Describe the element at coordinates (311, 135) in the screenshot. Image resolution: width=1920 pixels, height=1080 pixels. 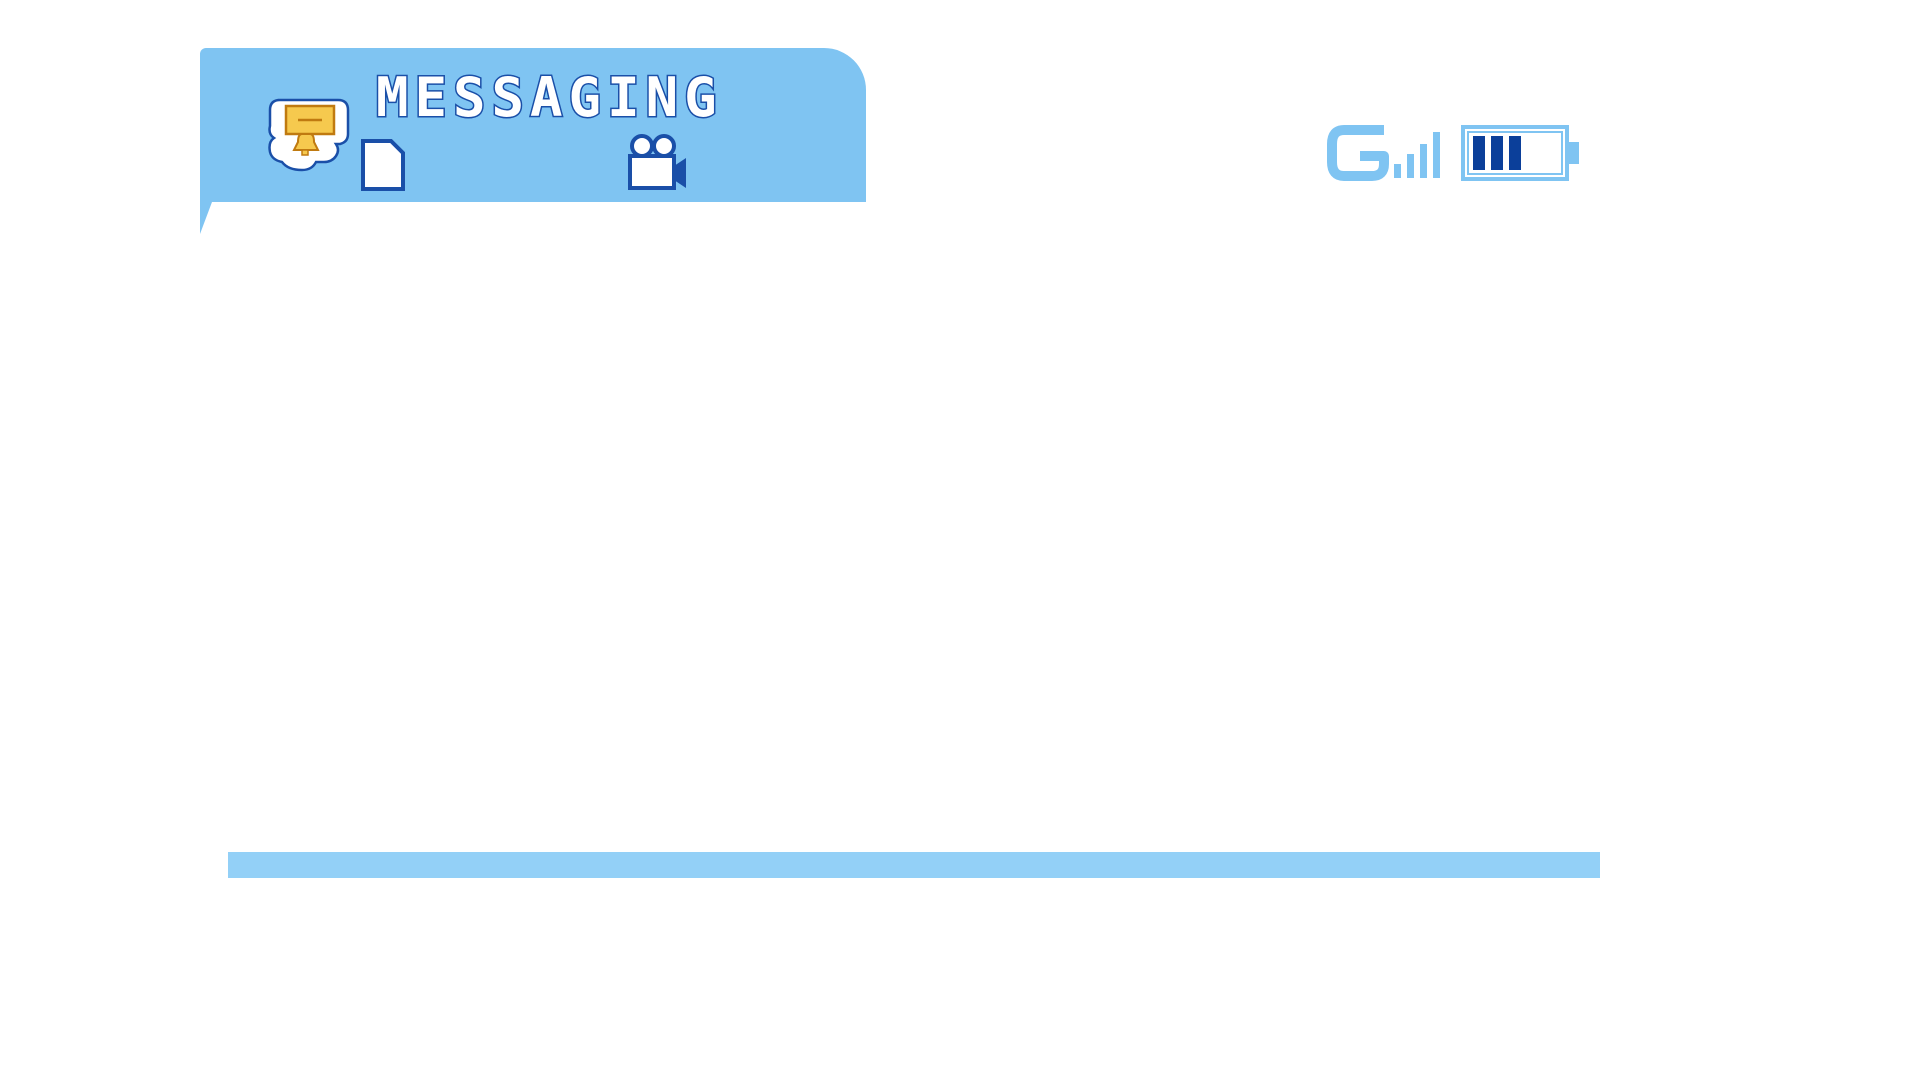
I see `message-notification-icon` at that location.